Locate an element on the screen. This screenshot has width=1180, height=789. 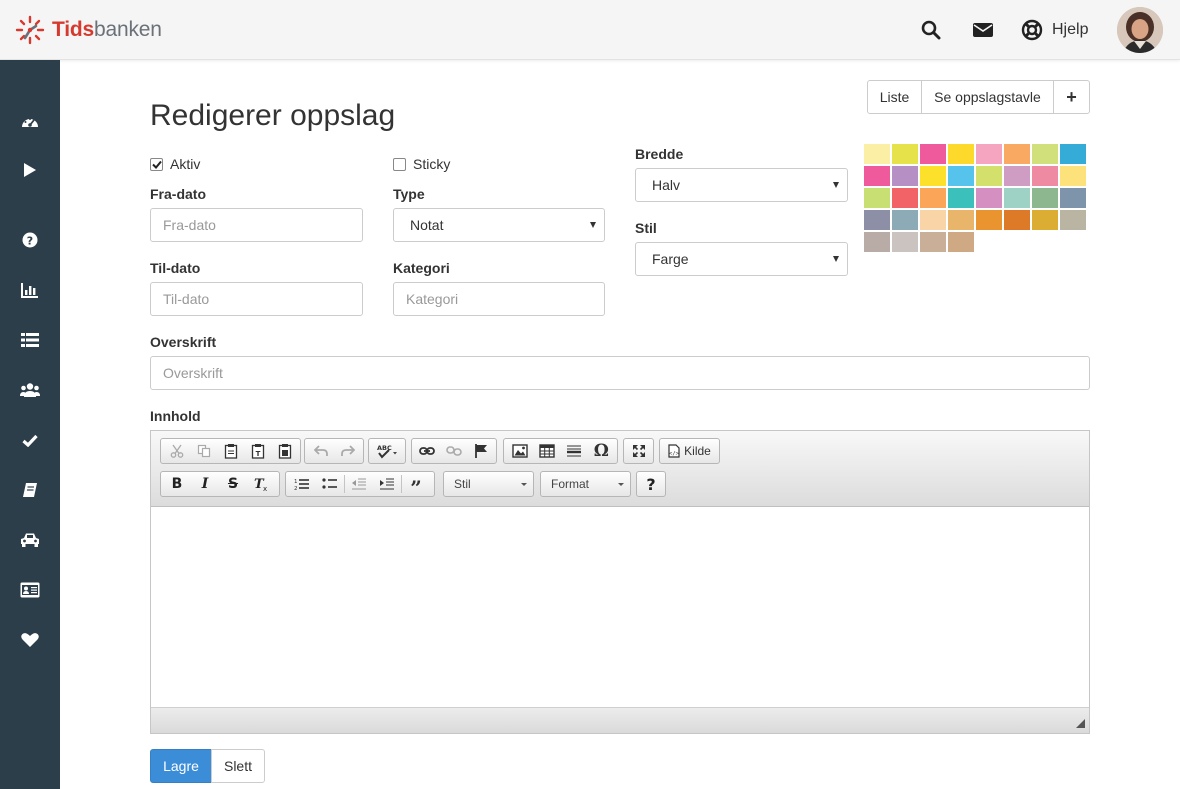
unlink-icon is located at coordinates (454, 451).